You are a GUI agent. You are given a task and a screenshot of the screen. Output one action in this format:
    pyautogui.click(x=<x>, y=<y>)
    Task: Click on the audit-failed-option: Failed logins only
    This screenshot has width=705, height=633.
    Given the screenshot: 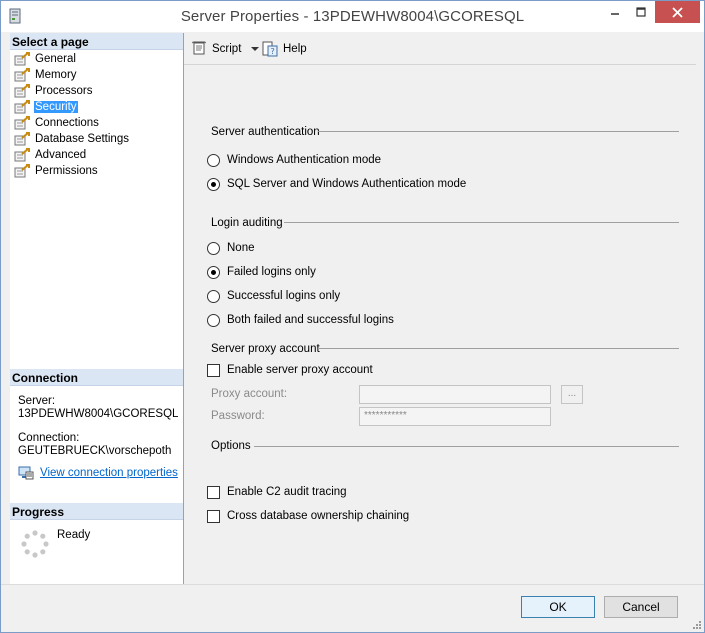 What is the action you would take?
    pyautogui.click(x=261, y=272)
    